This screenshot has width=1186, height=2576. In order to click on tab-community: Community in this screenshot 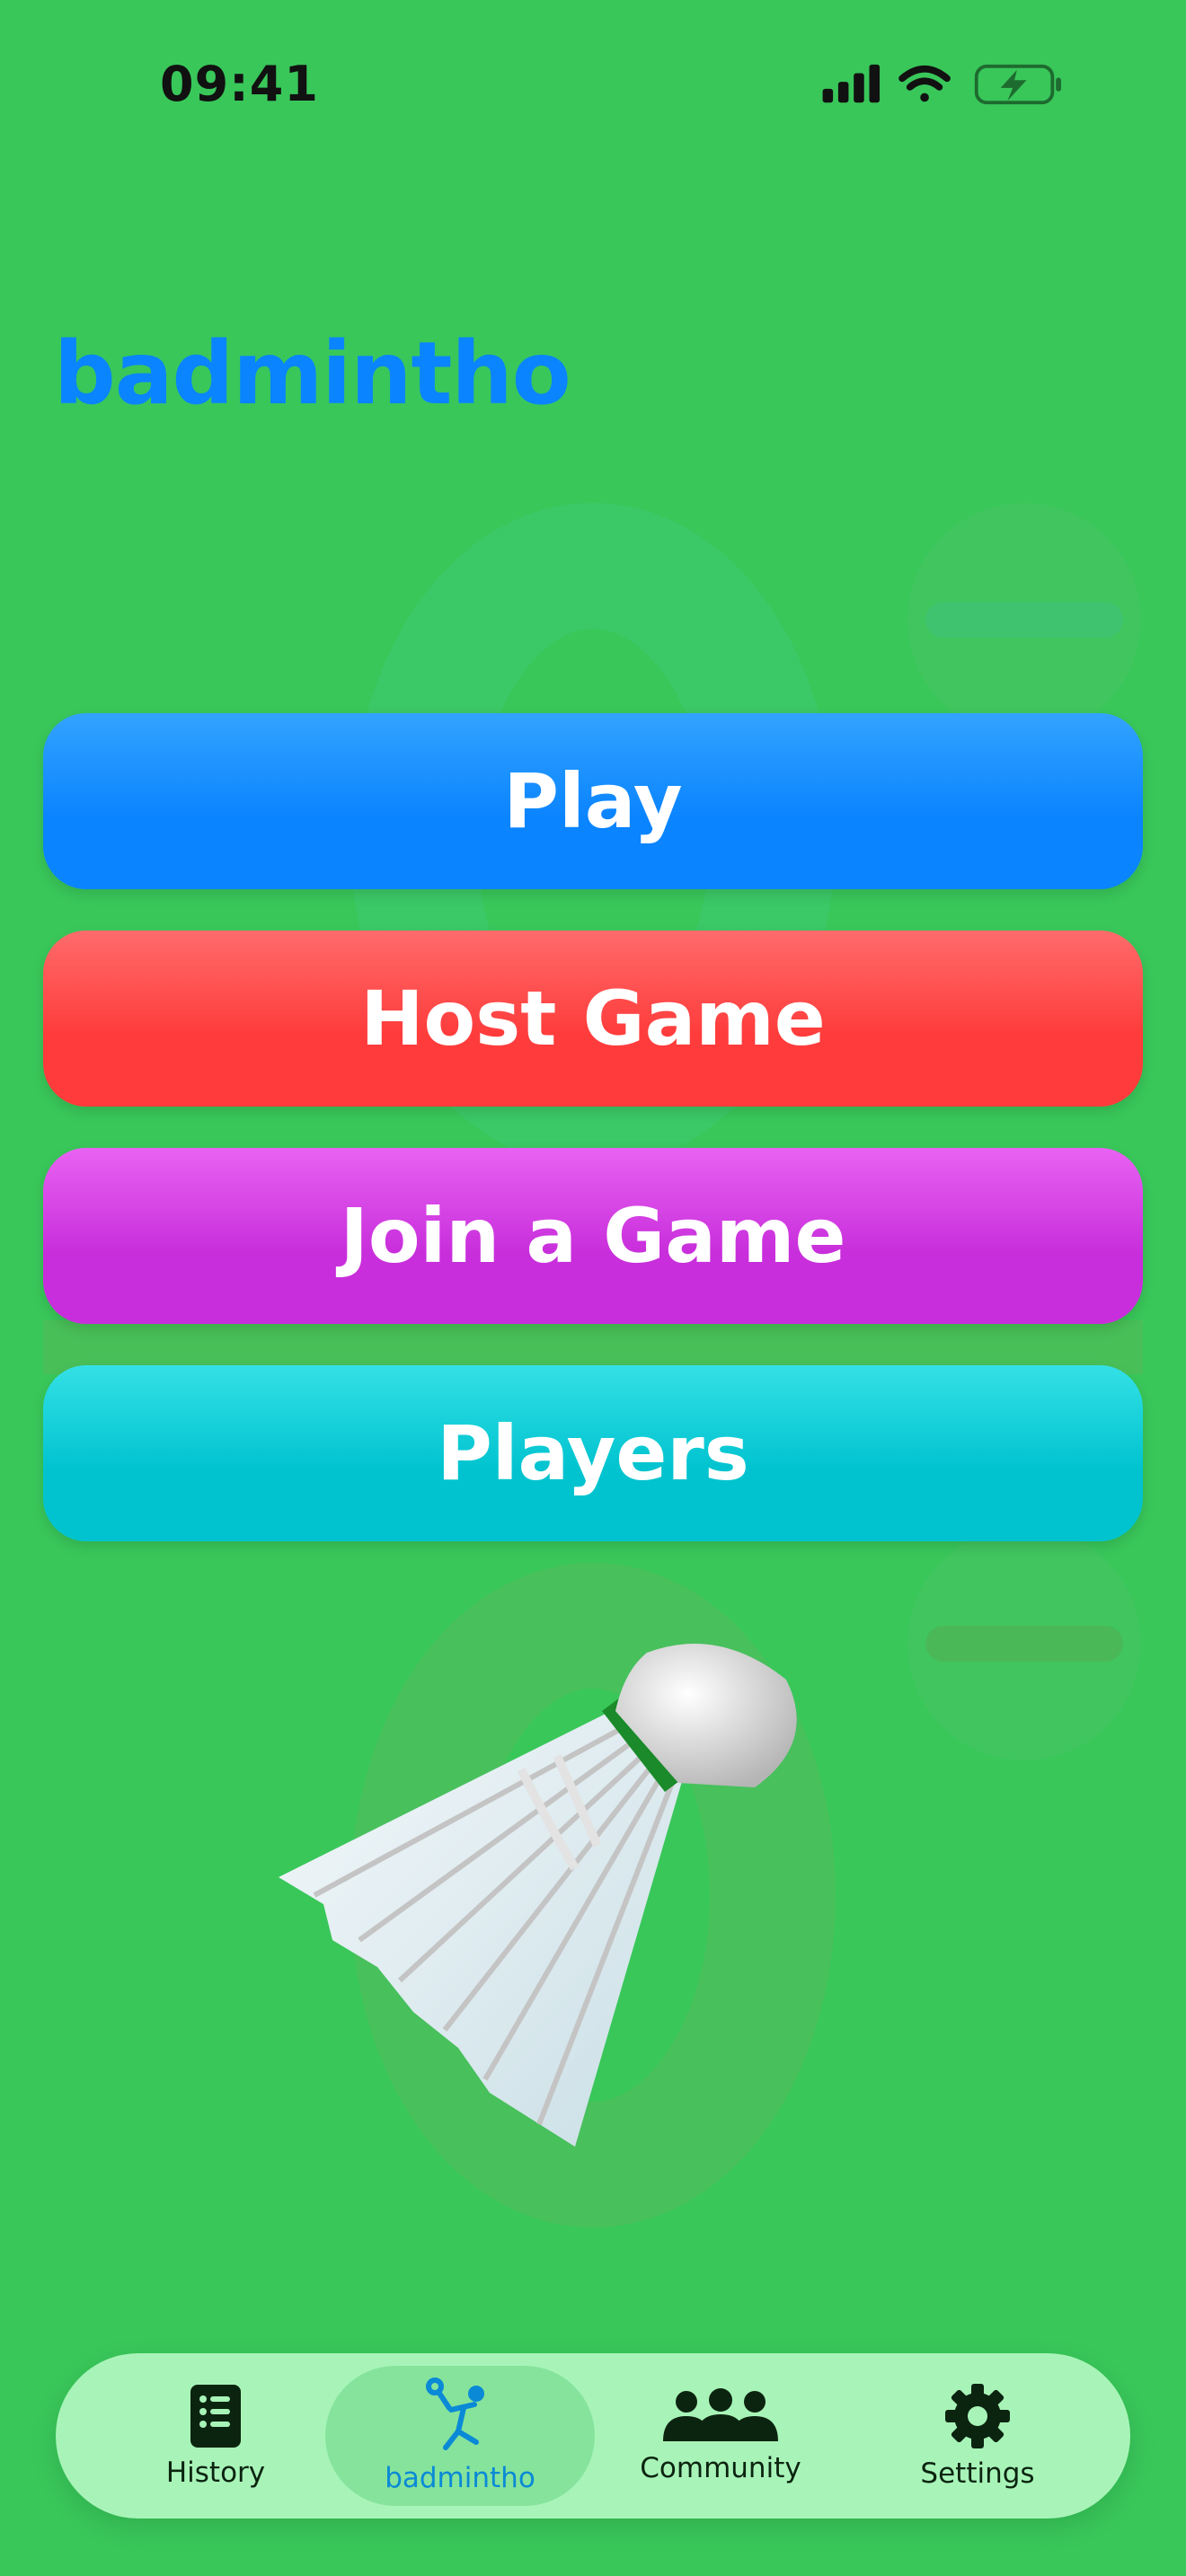, I will do `click(720, 2436)`.